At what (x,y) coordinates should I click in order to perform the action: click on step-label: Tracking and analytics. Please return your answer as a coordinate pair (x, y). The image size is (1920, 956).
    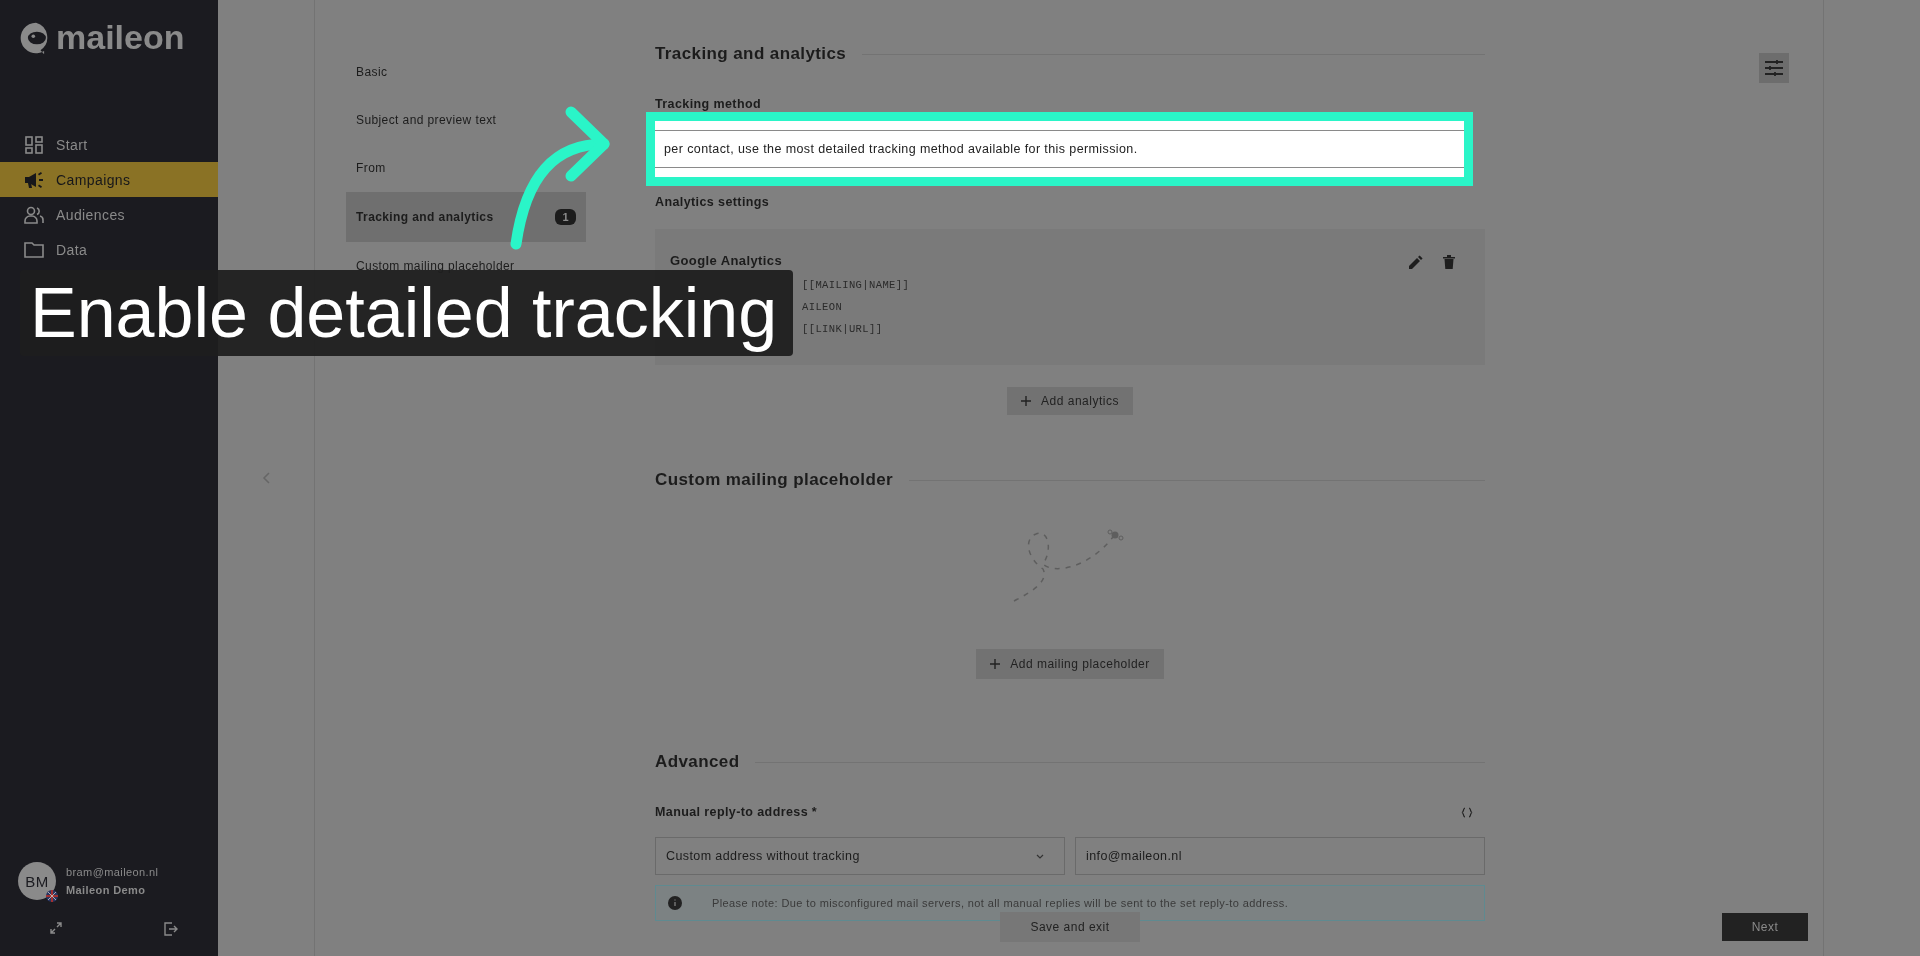
    Looking at the image, I should click on (425, 217).